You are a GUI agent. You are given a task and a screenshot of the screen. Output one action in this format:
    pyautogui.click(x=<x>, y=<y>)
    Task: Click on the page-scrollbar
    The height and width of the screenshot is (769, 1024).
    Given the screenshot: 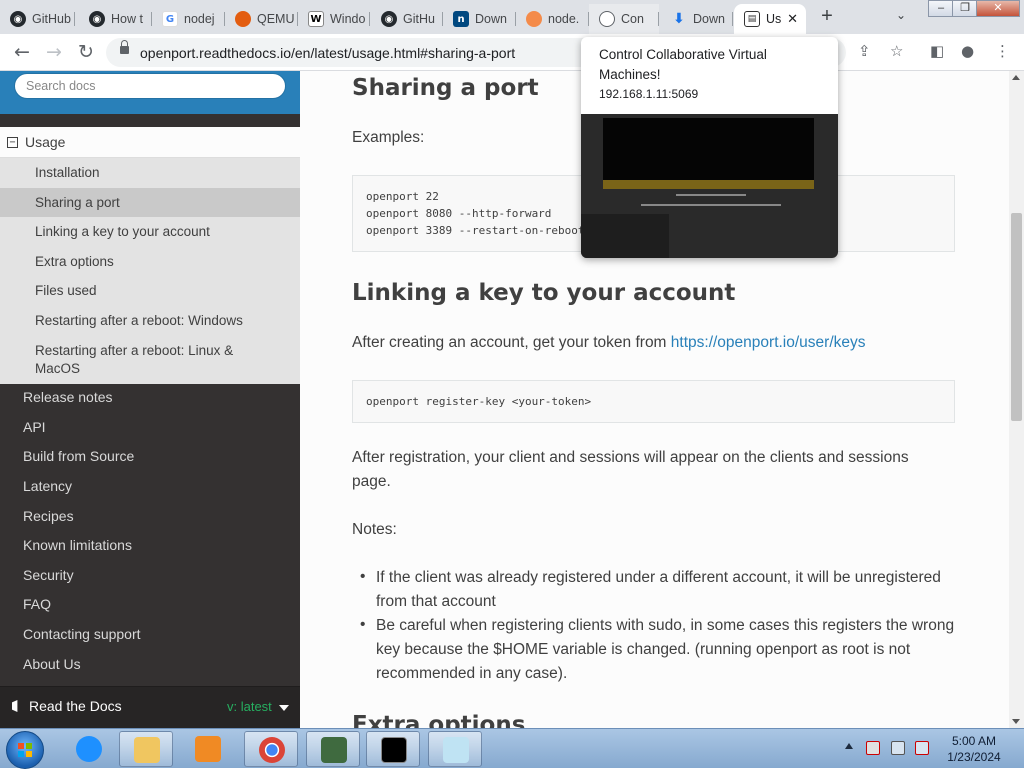 What is the action you would take?
    pyautogui.click(x=1016, y=399)
    